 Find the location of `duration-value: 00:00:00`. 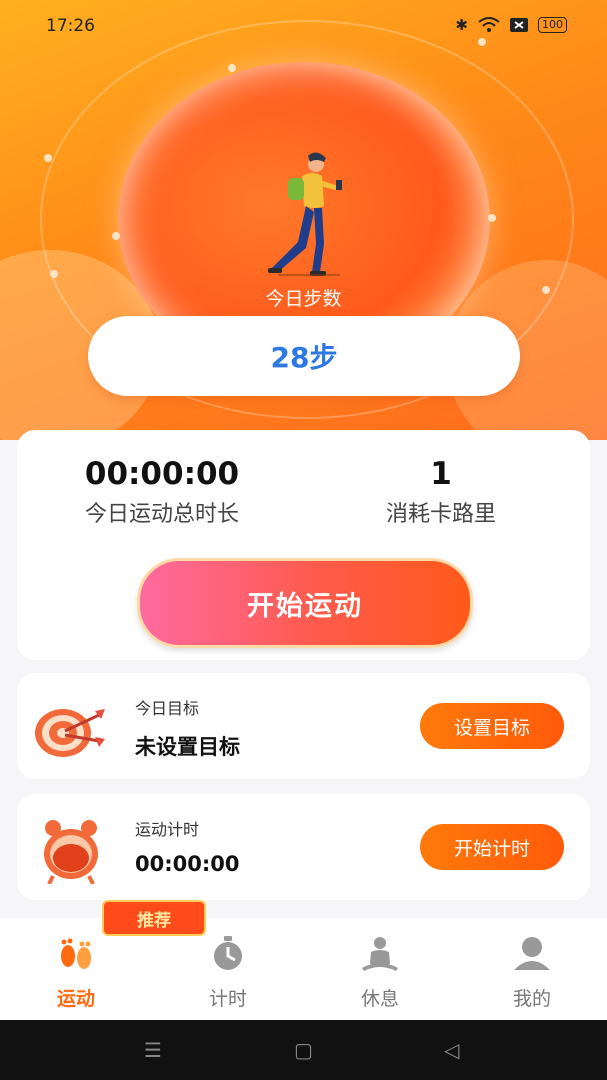

duration-value: 00:00:00 is located at coordinates (162, 474).